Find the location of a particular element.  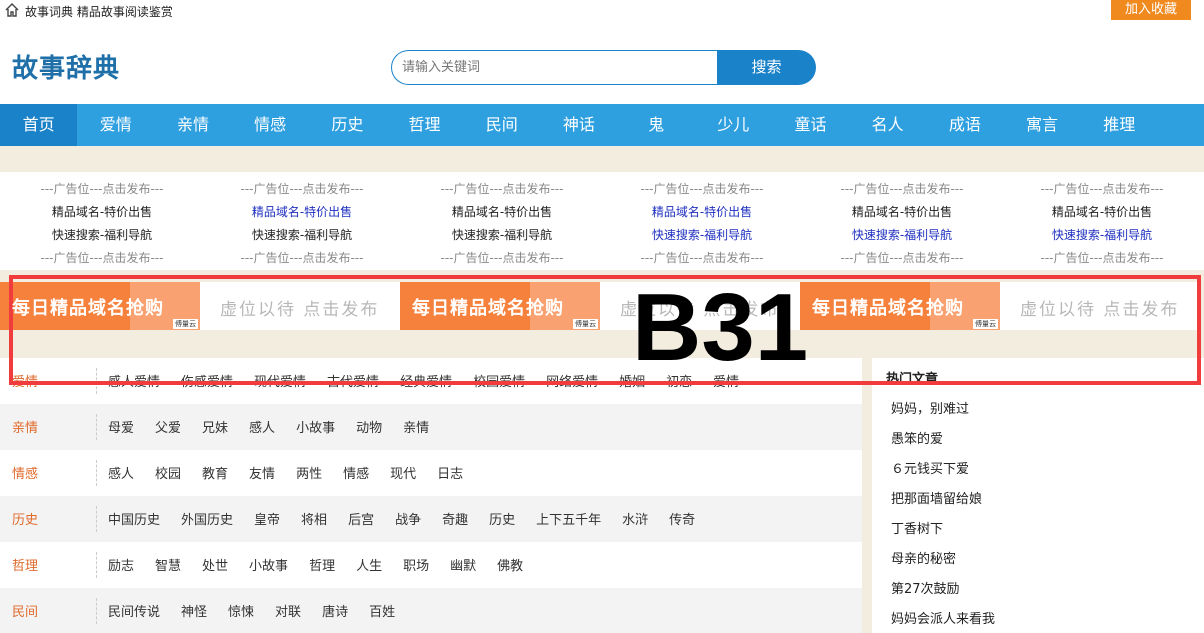

category-link: 兄妹 is located at coordinates (215, 428).